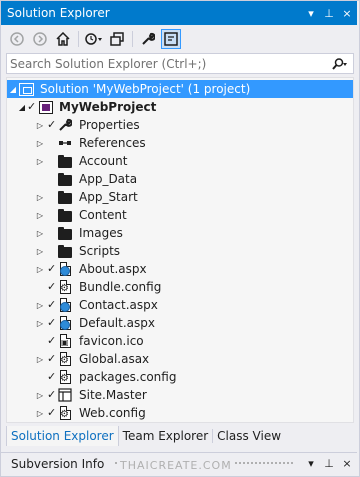  I want to click on tab-class-view: Class View, so click(249, 436).